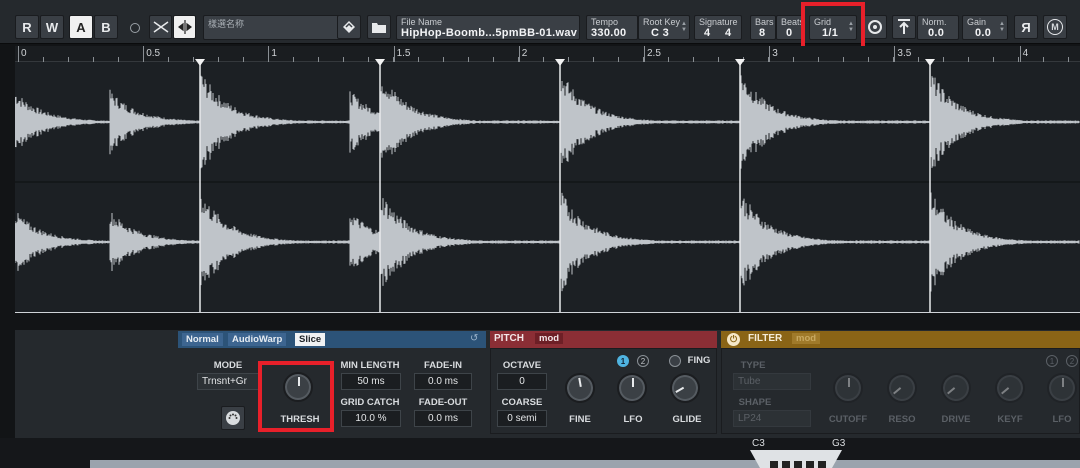 The image size is (1080, 468). I want to click on beats-field: Beats 0, so click(790, 27).